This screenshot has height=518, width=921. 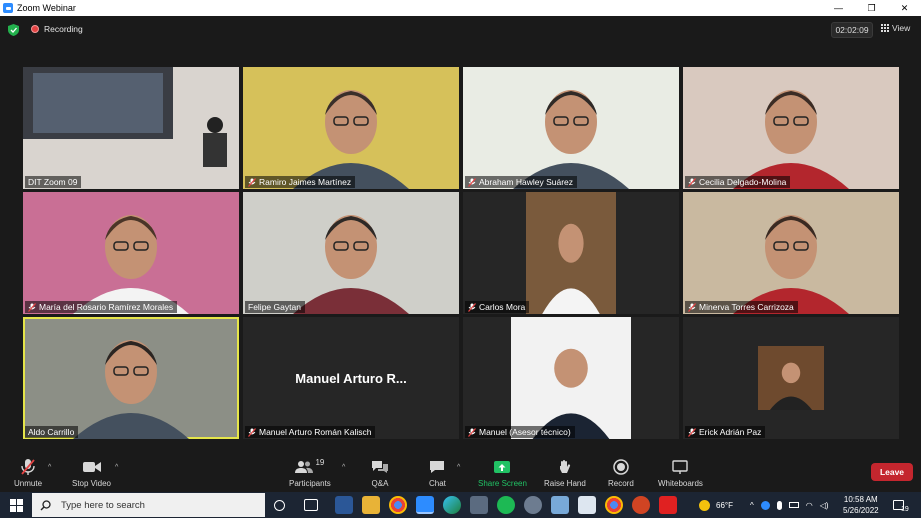 What do you see at coordinates (279, 505) in the screenshot?
I see `cortana-icon` at bounding box center [279, 505].